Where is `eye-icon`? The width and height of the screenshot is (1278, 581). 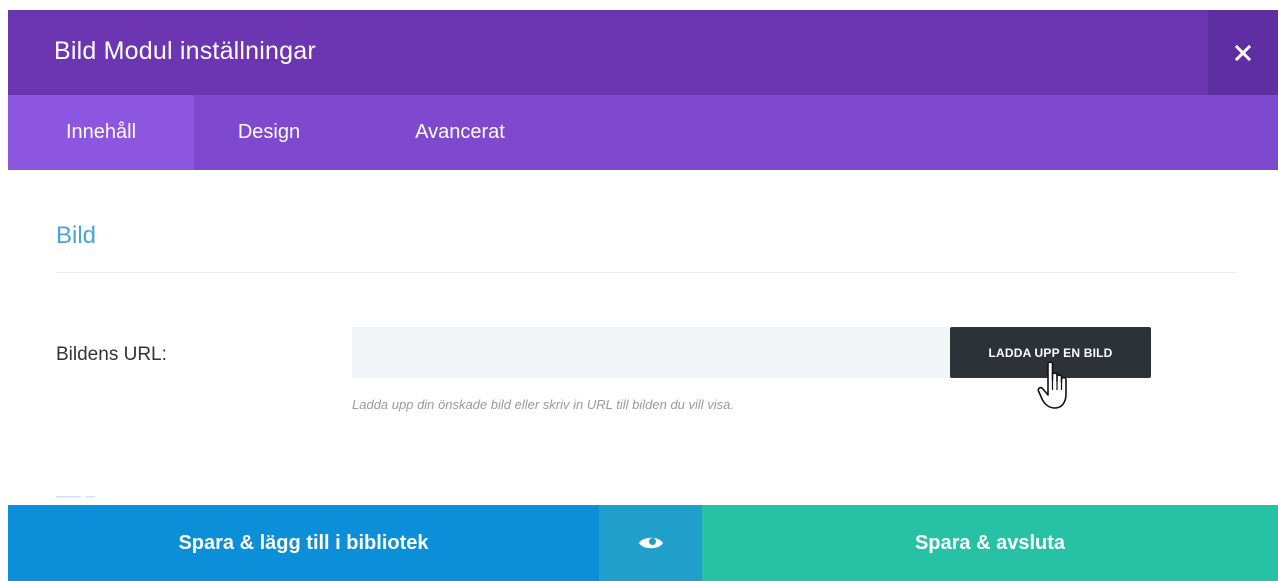
eye-icon is located at coordinates (650, 543).